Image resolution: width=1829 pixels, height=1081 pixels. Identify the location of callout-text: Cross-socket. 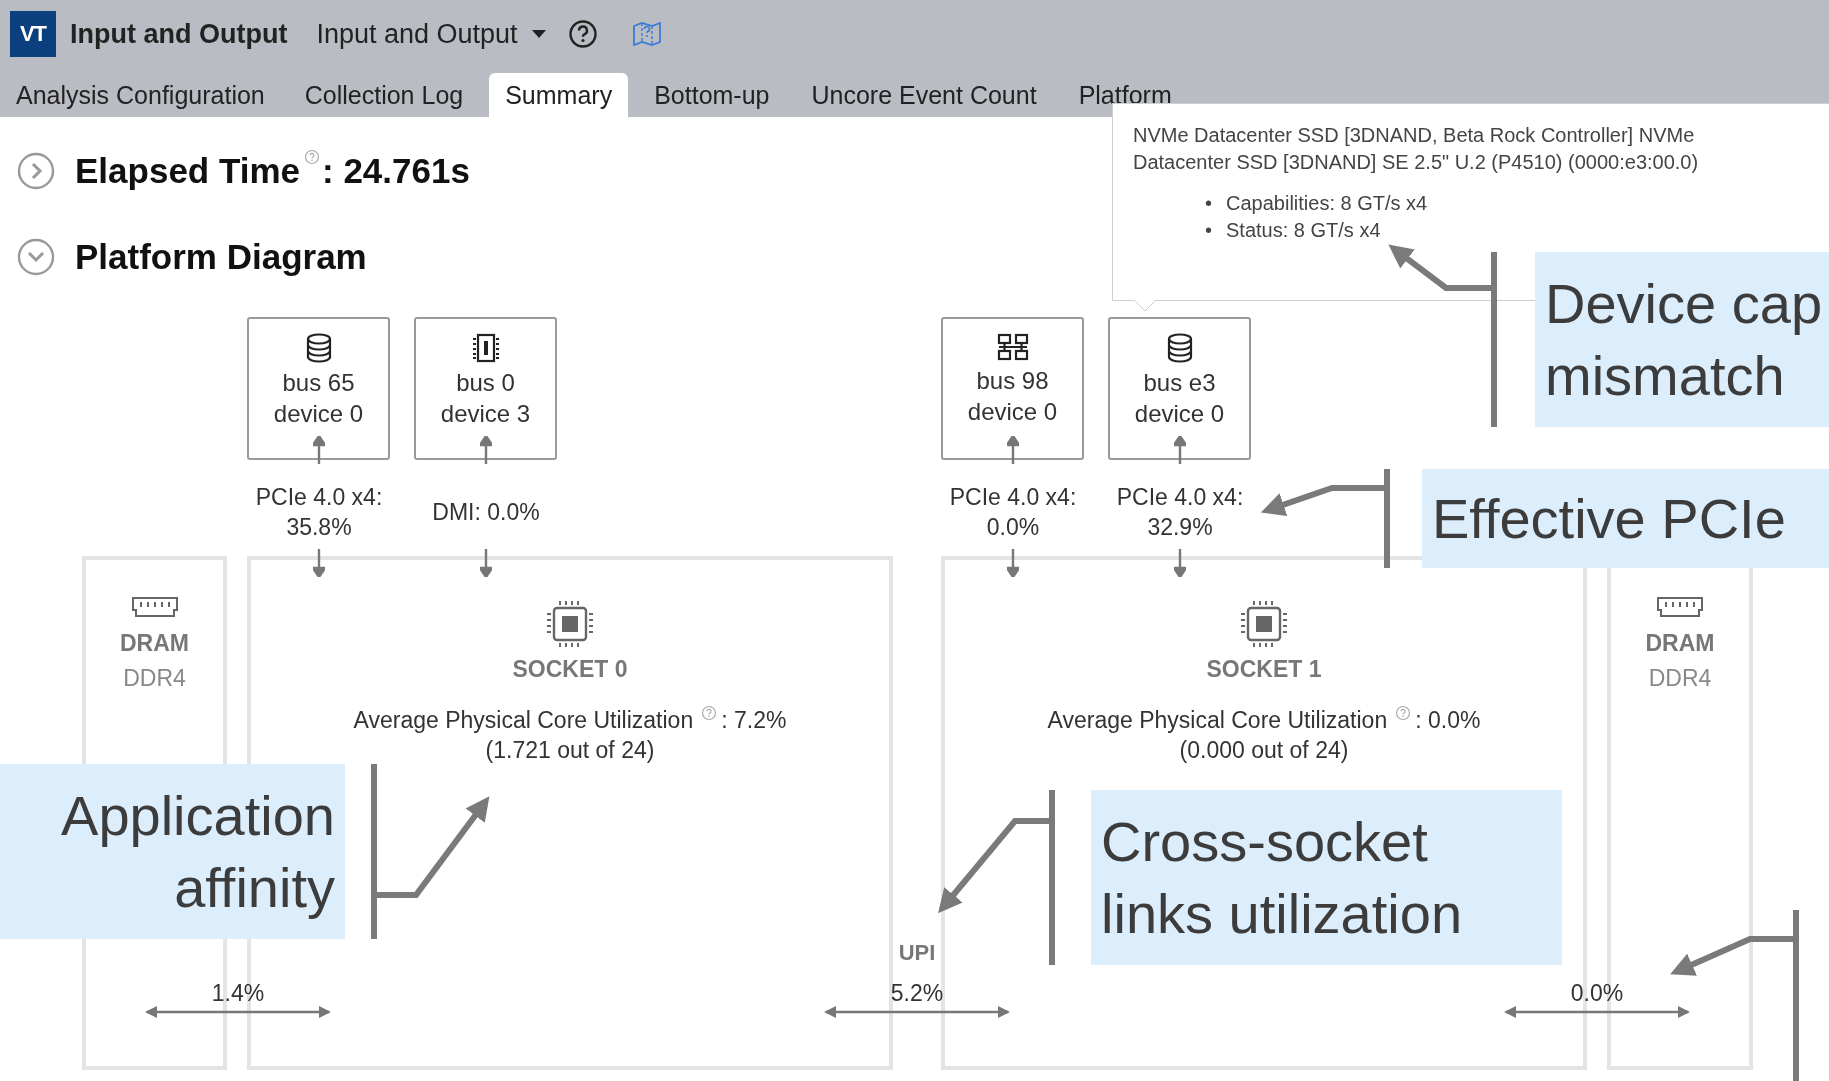
(1265, 841).